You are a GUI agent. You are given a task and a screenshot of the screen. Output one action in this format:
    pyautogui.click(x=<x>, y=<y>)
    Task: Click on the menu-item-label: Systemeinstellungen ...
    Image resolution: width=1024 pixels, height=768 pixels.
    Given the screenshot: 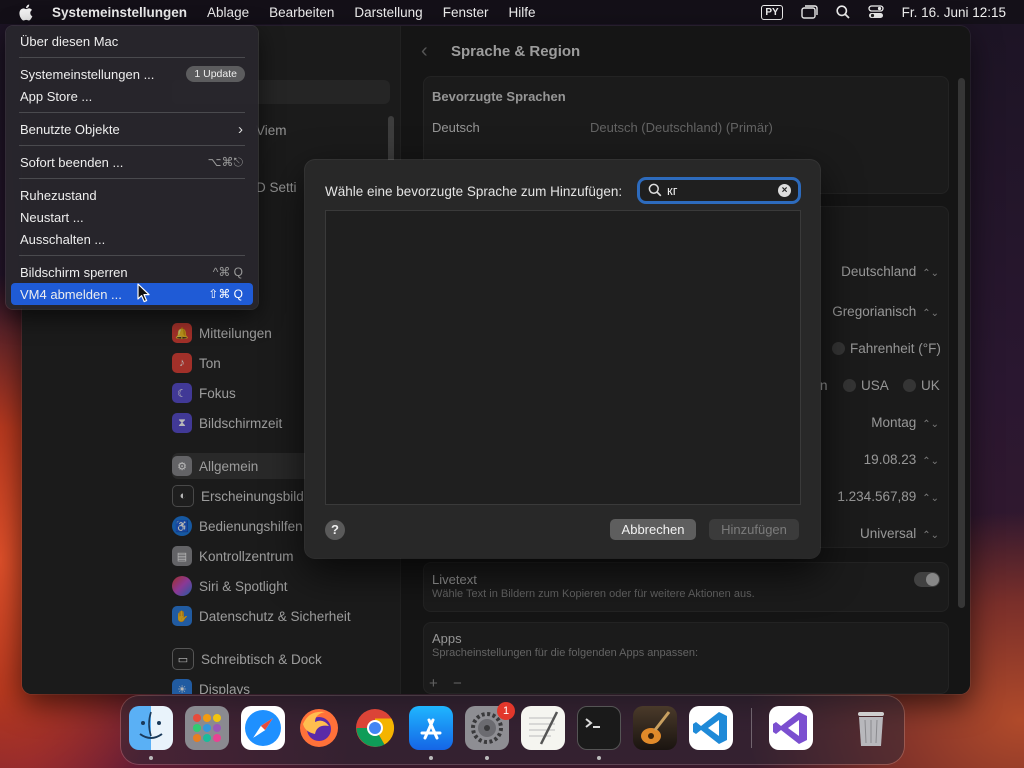 What is the action you would take?
    pyautogui.click(x=87, y=74)
    